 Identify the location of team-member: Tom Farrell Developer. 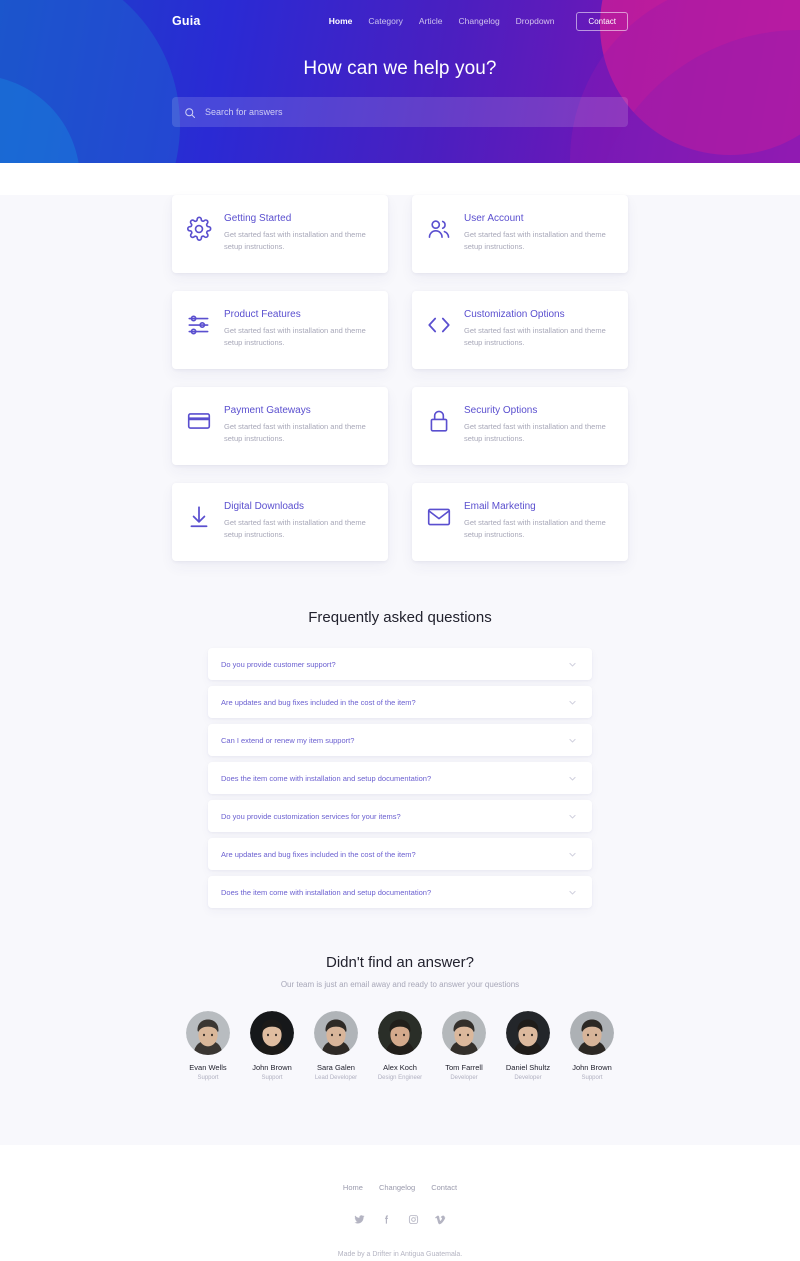
(464, 1046).